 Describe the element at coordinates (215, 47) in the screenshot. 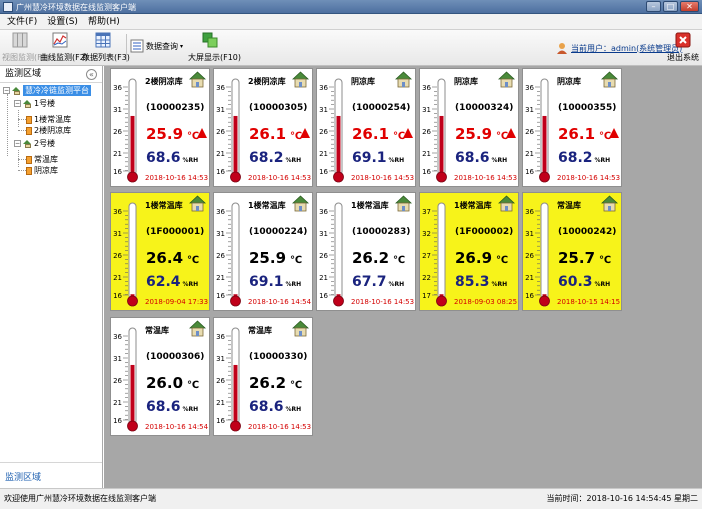

I see `big-screen-button: 大屏显示(F10)` at that location.